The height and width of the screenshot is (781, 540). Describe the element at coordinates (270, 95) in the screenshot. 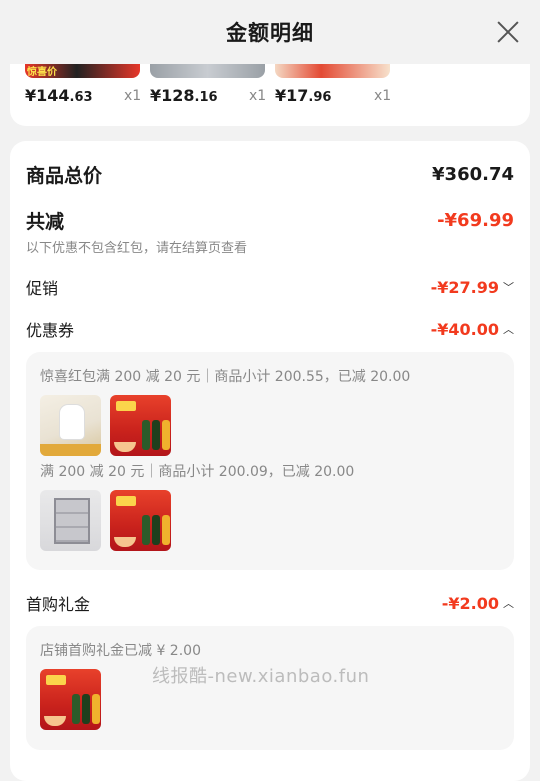

I see `product-strip: 惊喜价 ¥144.63 x1 ¥128.16 x1 ¥17.96 x1` at that location.